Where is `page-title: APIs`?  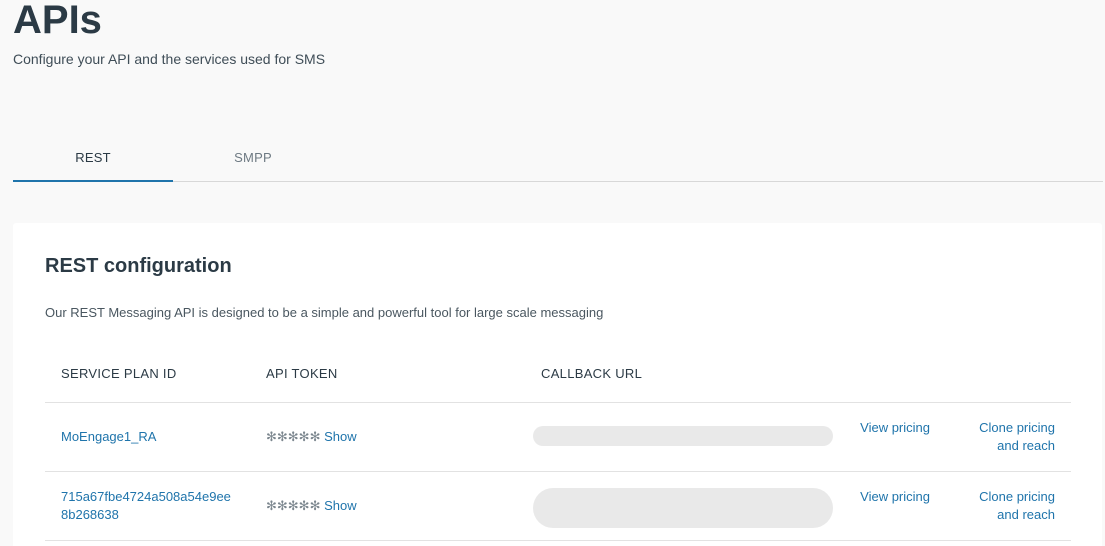
page-title: APIs is located at coordinates (57, 21).